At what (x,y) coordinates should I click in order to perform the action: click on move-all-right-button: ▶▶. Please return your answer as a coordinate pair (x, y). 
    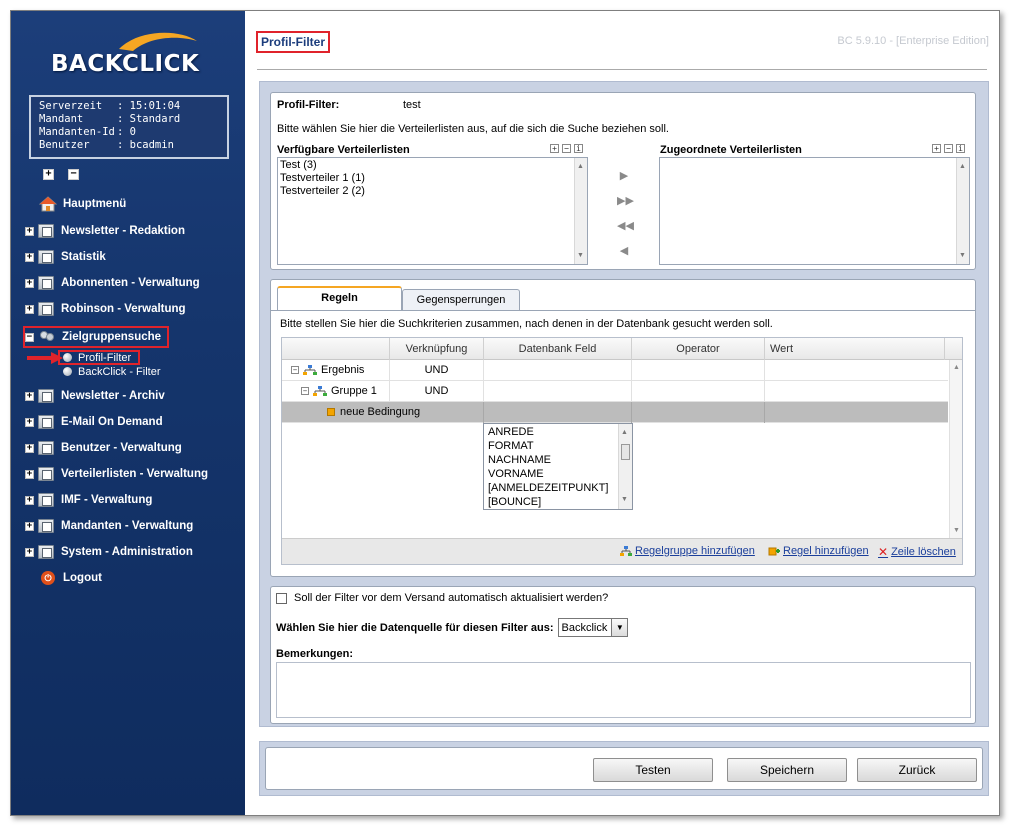
    Looking at the image, I should click on (625, 201).